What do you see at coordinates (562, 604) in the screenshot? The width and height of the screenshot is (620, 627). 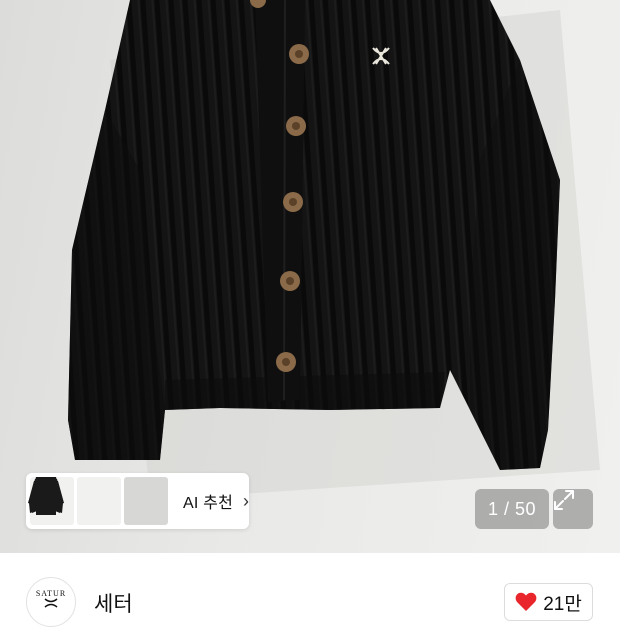 I see `like-count: 21만` at bounding box center [562, 604].